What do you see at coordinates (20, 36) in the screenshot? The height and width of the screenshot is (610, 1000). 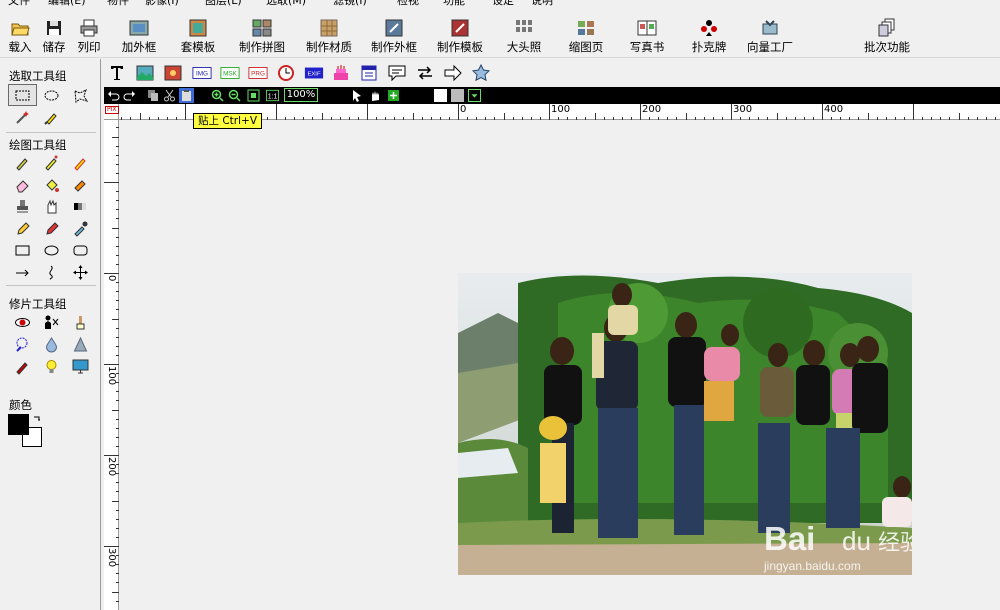 I see `load-button: 载入` at bounding box center [20, 36].